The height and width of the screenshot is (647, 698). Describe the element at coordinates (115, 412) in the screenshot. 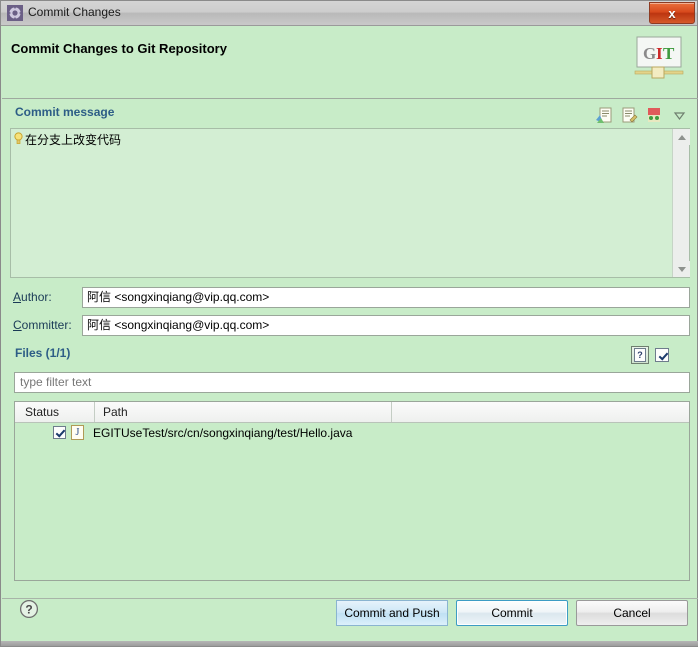

I see `column-header-path: Path` at that location.